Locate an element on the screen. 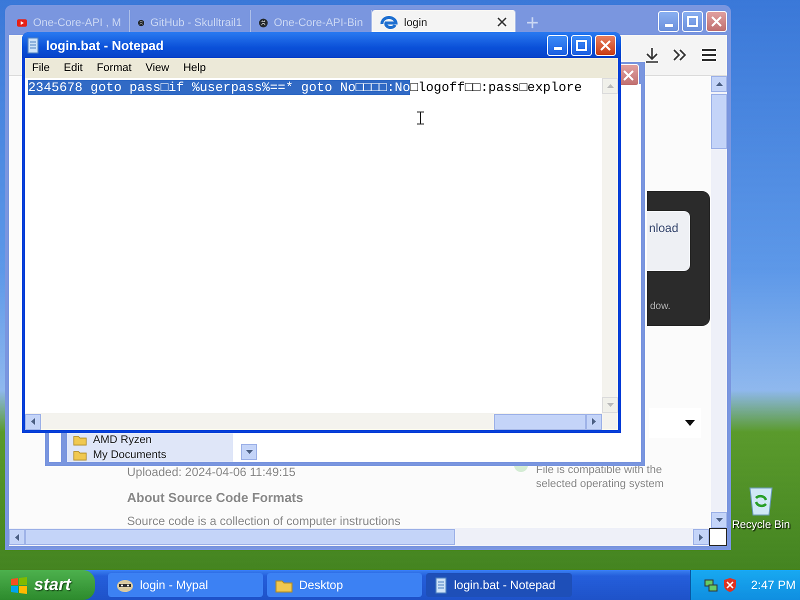 Image resolution: width=800 pixels, height=600 pixels. swirl-icon is located at coordinates (389, 23).